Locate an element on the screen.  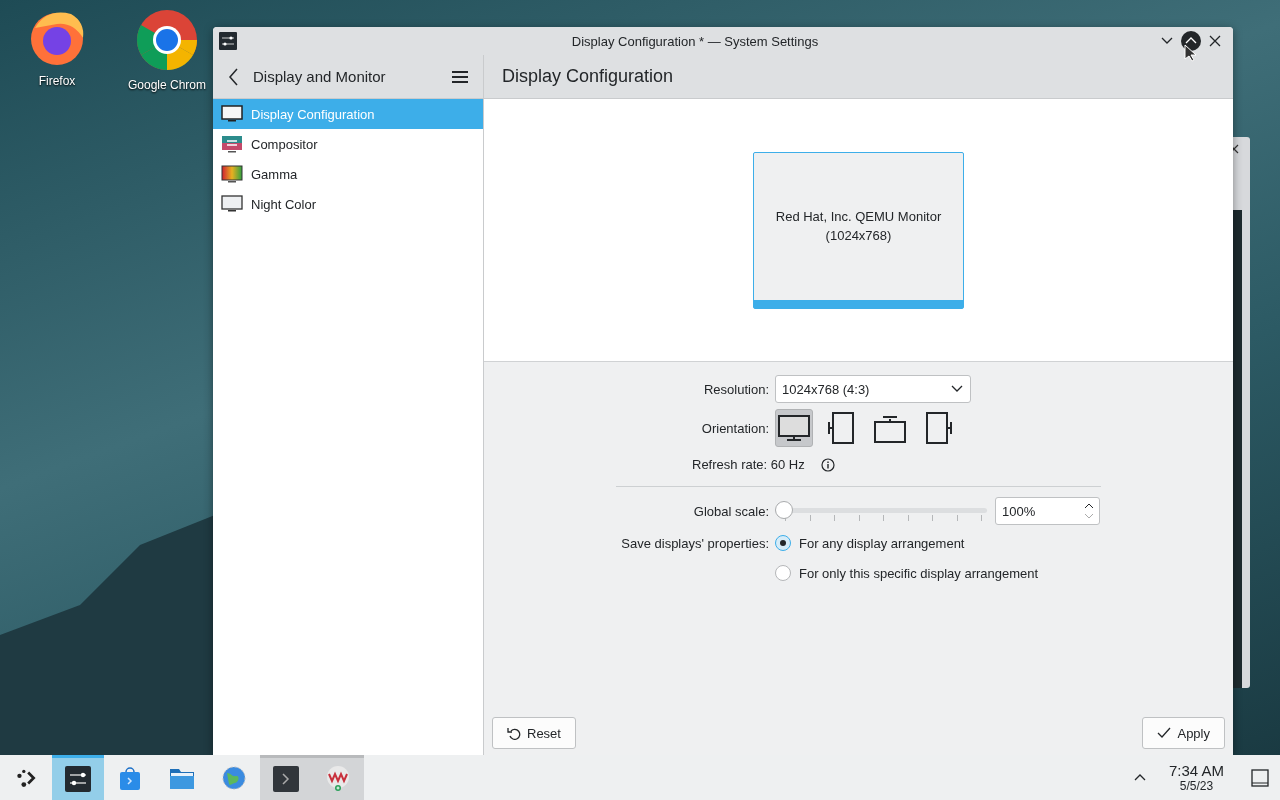
clock: 7:34 AM 5/5/23 is located at coordinates (1197, 777).